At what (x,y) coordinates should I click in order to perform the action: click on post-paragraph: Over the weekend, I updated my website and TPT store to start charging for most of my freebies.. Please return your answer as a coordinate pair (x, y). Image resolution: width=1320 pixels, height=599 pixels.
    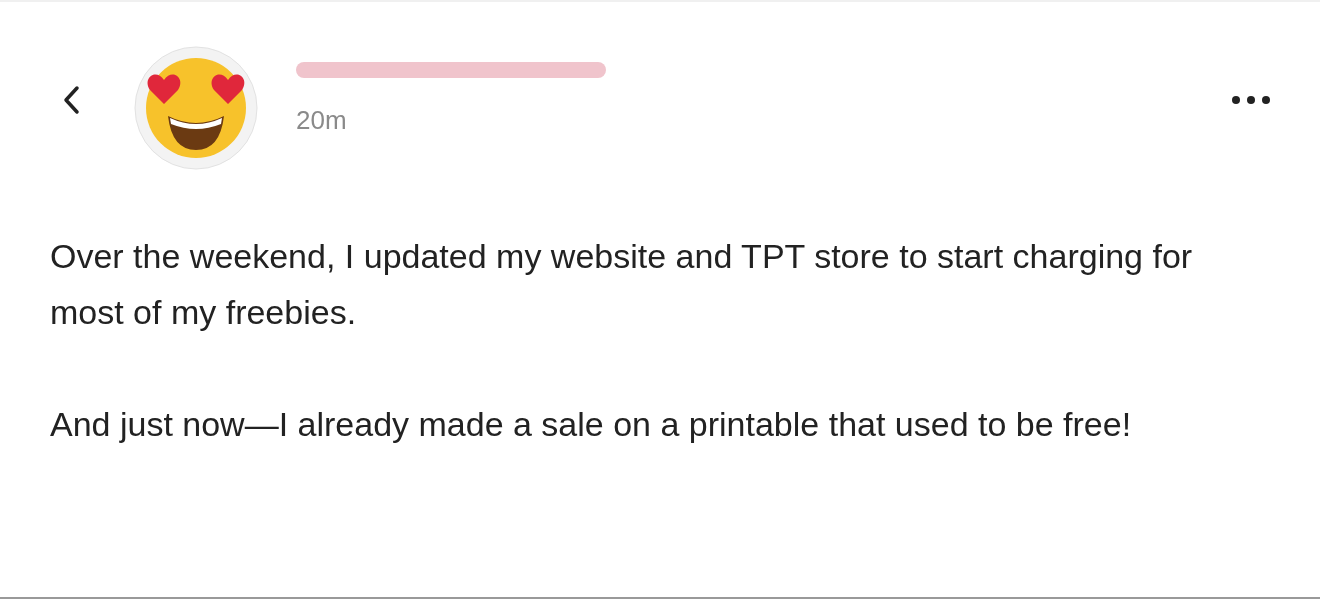
    Looking at the image, I should click on (622, 284).